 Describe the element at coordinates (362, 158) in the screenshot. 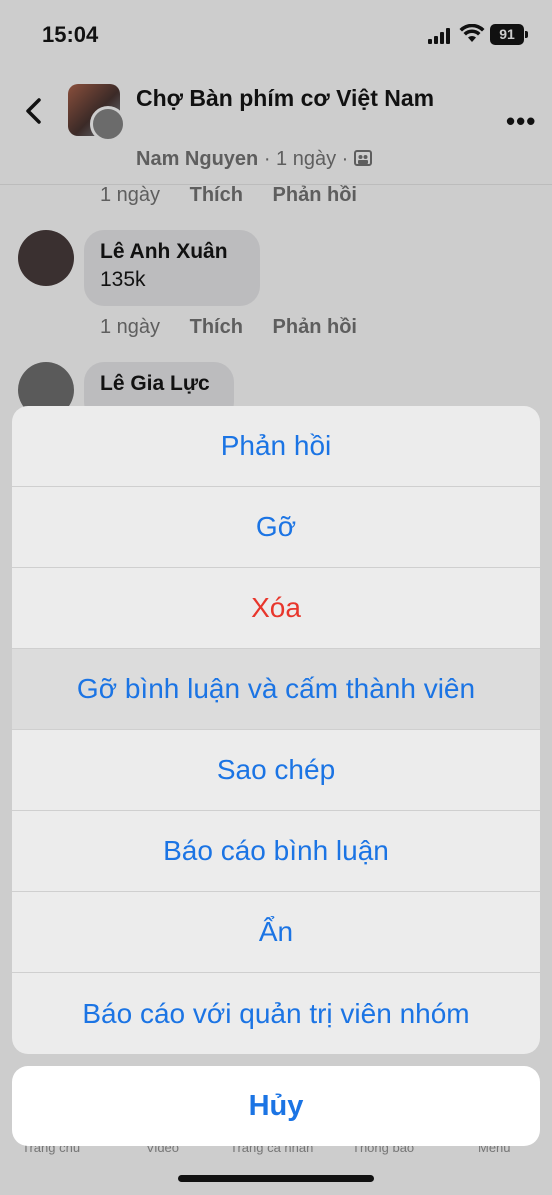

I see `group-privacy-icon` at that location.